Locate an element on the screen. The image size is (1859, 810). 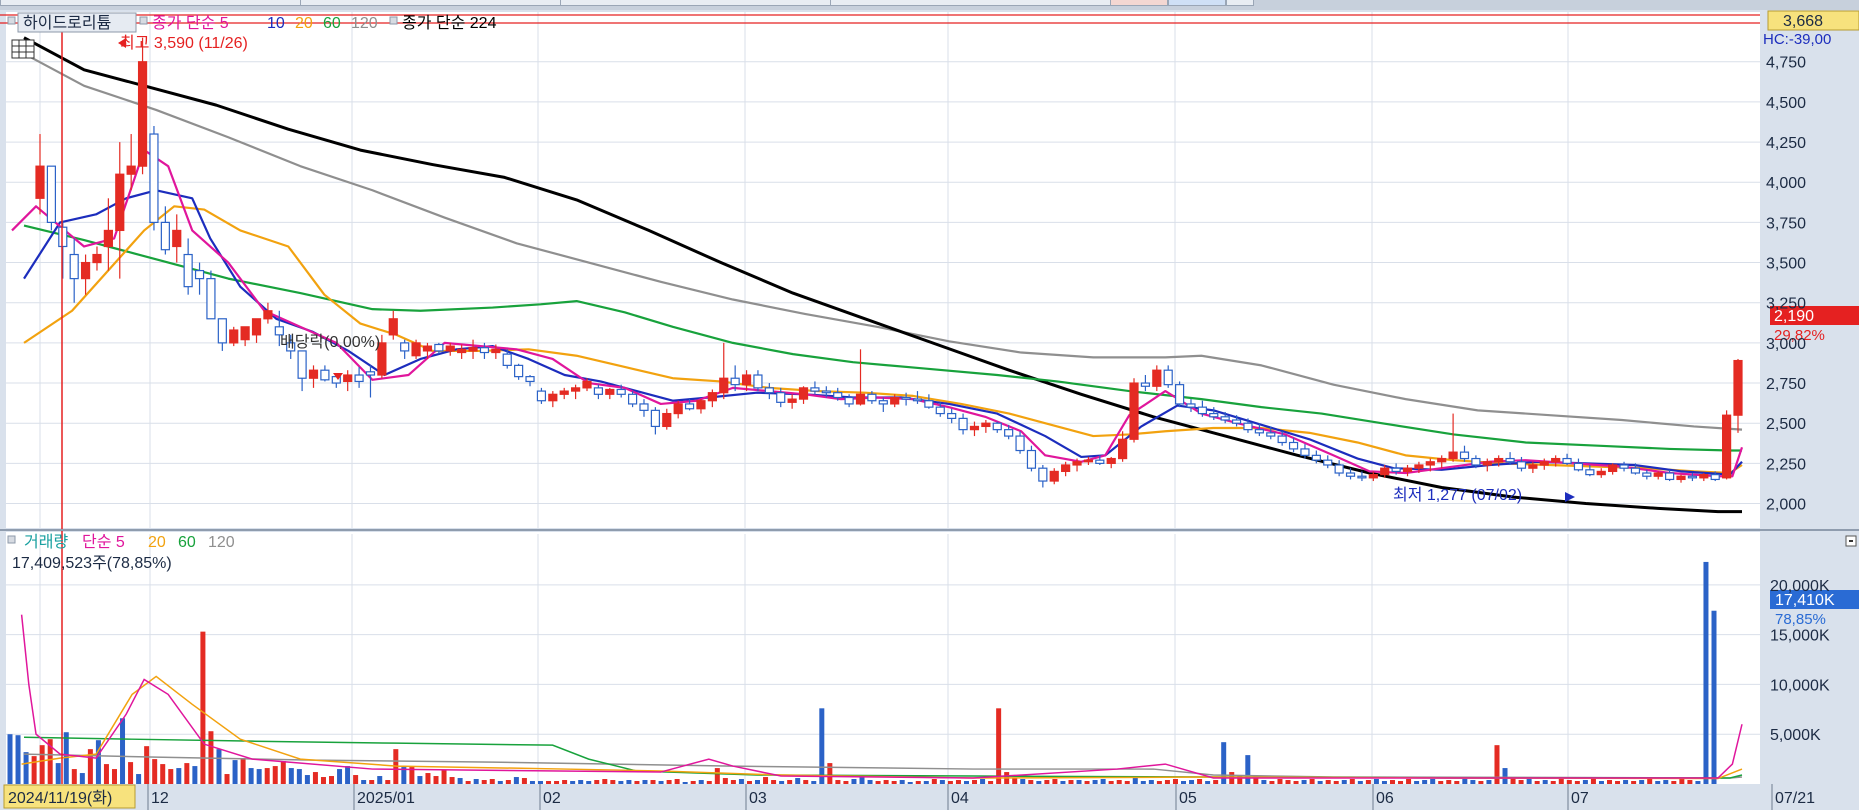
volume-legend-label: 60 is located at coordinates (187, 542).